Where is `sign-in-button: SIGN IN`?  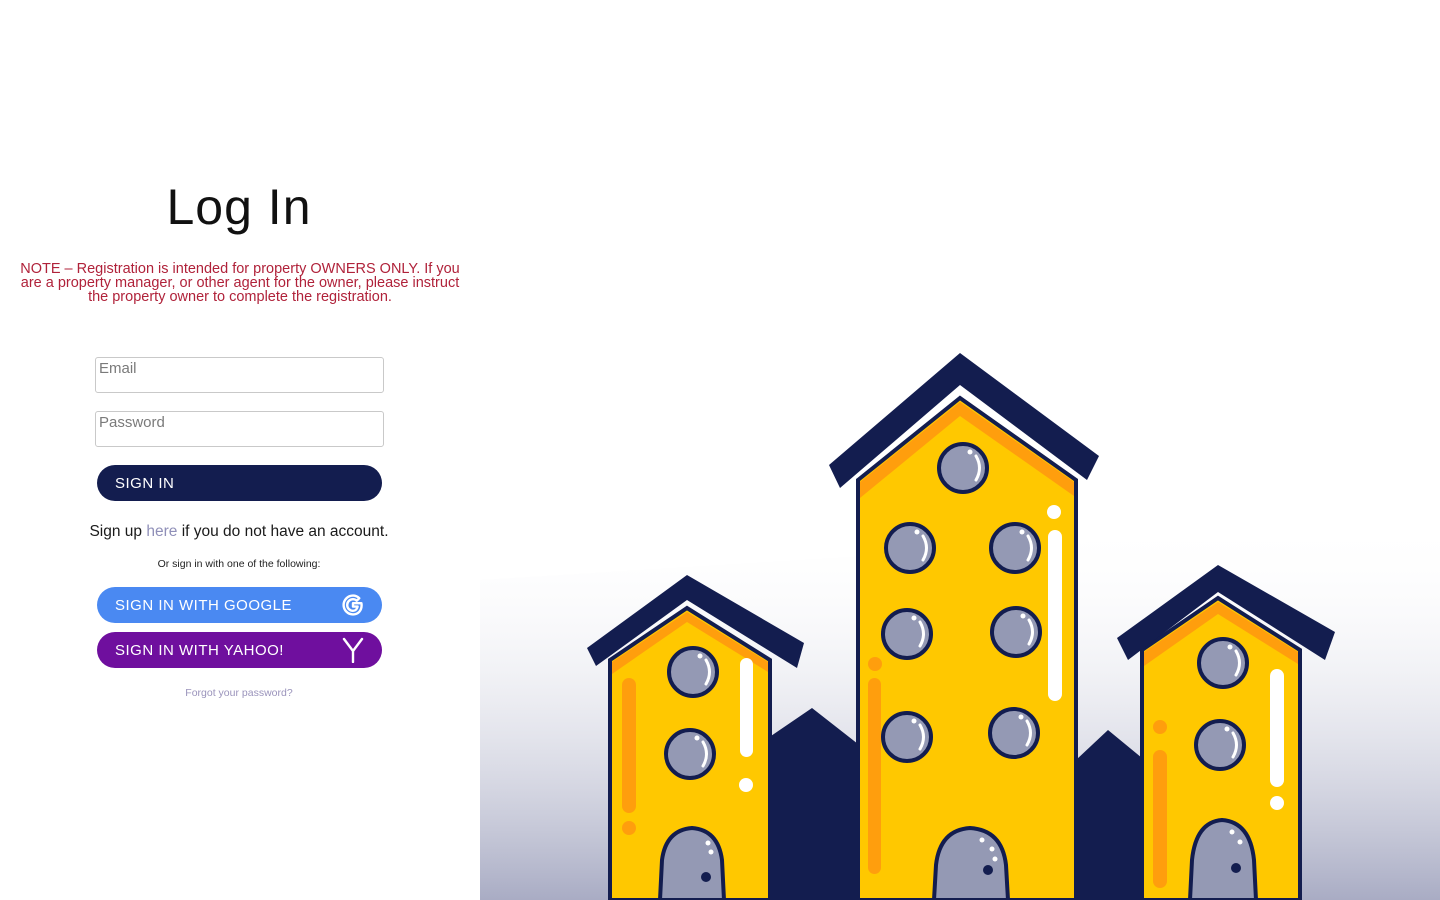
sign-in-button: SIGN IN is located at coordinates (239, 483).